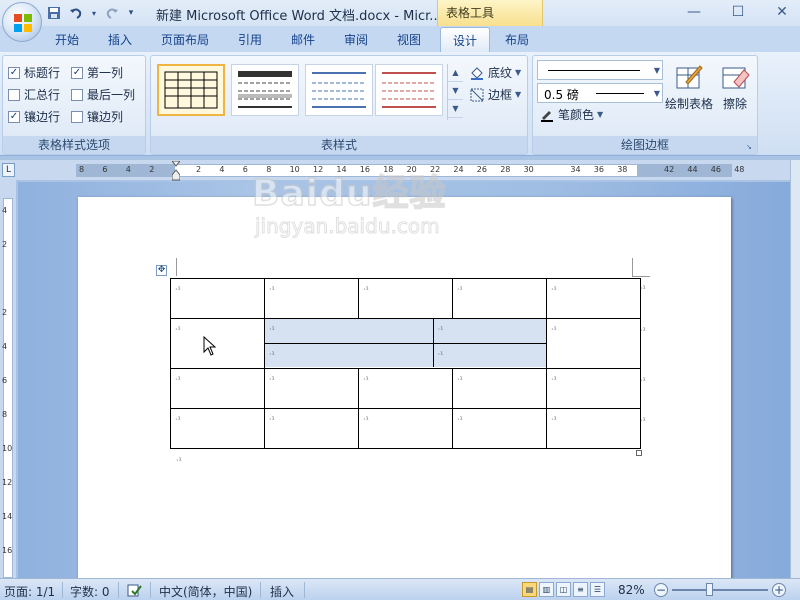 The height and width of the screenshot is (600, 800). I want to click on draw-table-button: 绘制表格, so click(689, 87).